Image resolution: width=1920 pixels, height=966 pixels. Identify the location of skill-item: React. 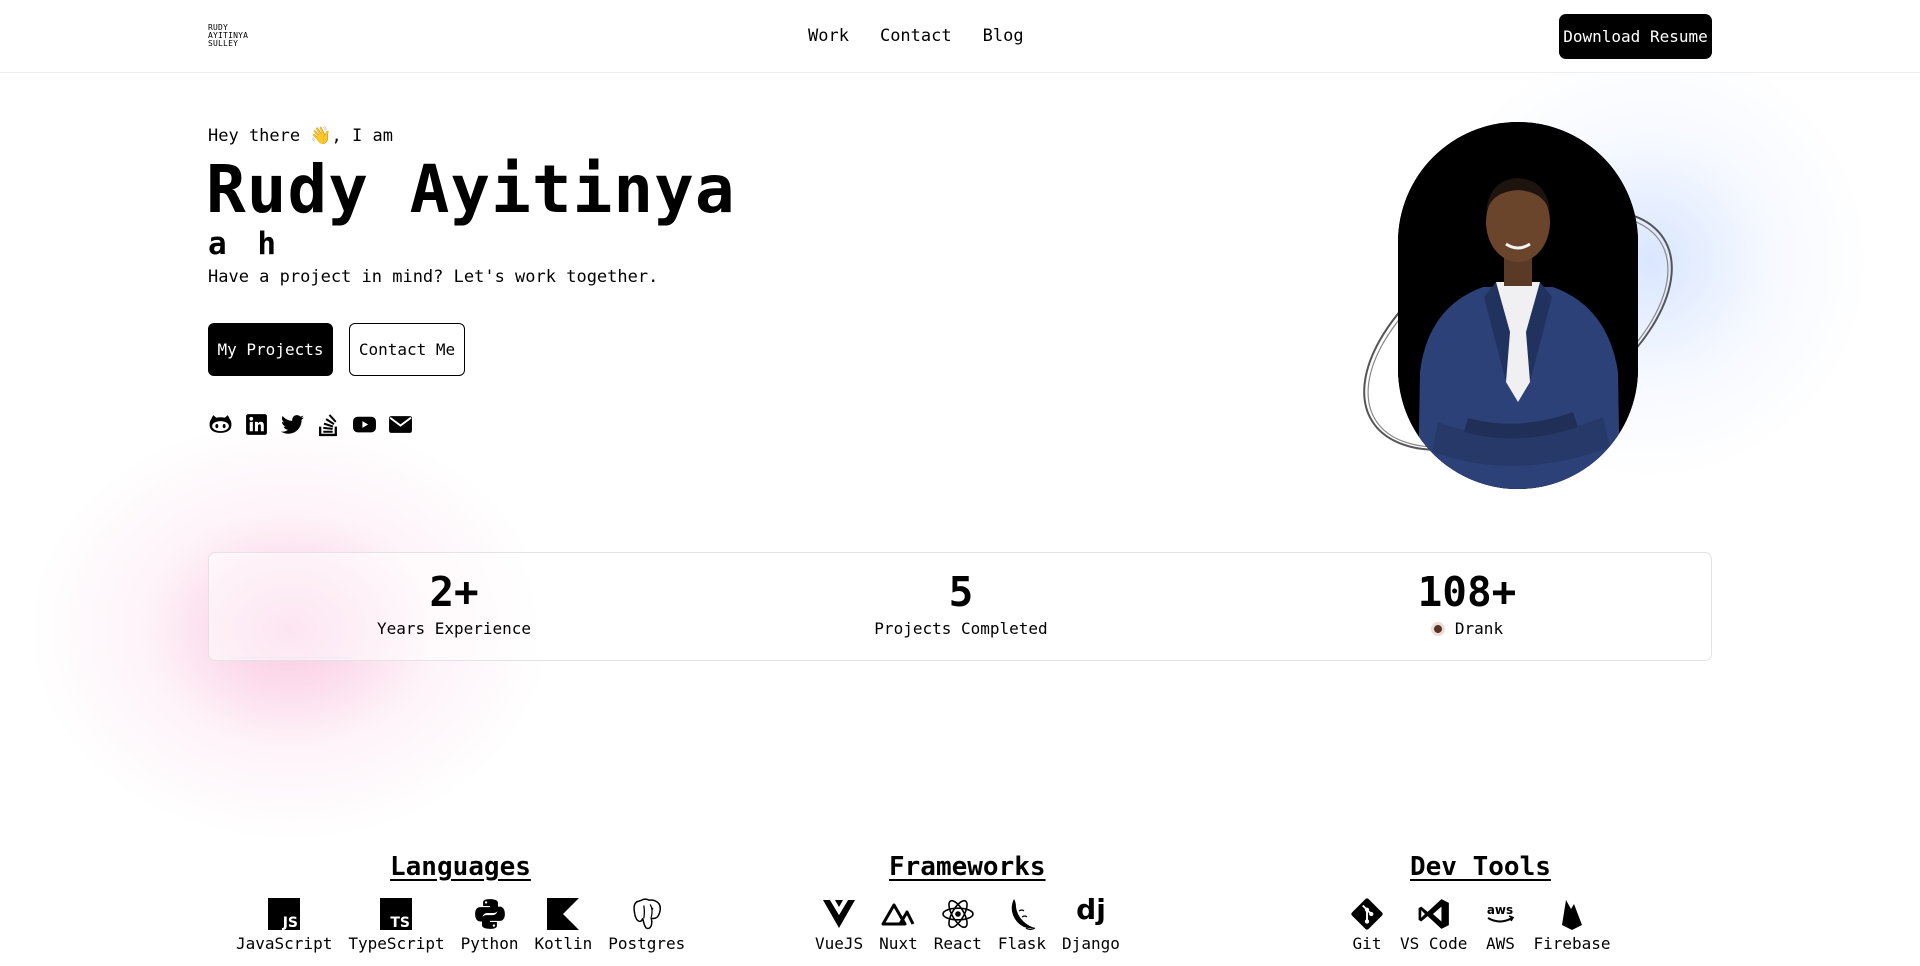
(958, 924).